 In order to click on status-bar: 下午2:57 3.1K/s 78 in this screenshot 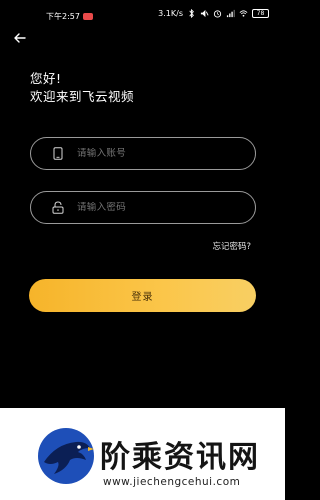, I will do `click(142, 15)`.